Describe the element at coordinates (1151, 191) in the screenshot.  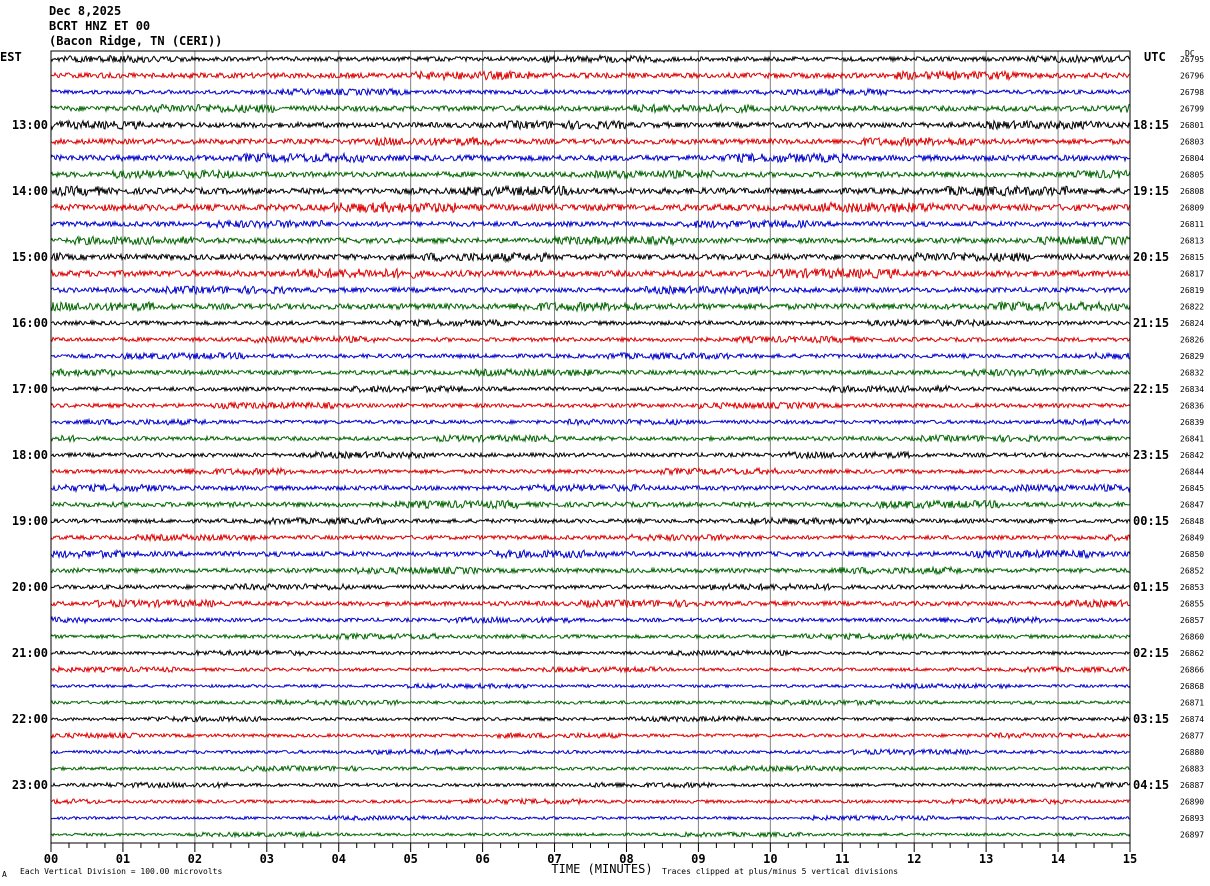
I see `right-hour-label: 19:15` at that location.